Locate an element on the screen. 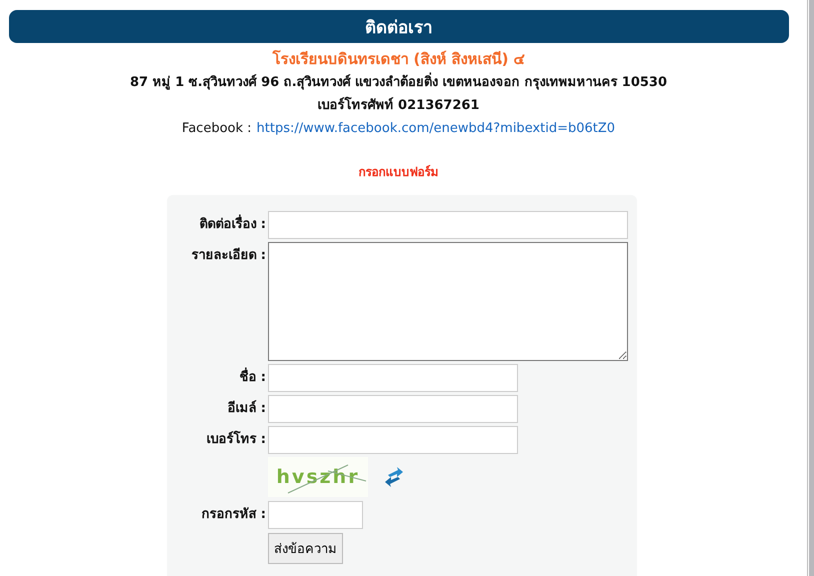 This screenshot has height=576, width=814. refresh-icon is located at coordinates (394, 477).